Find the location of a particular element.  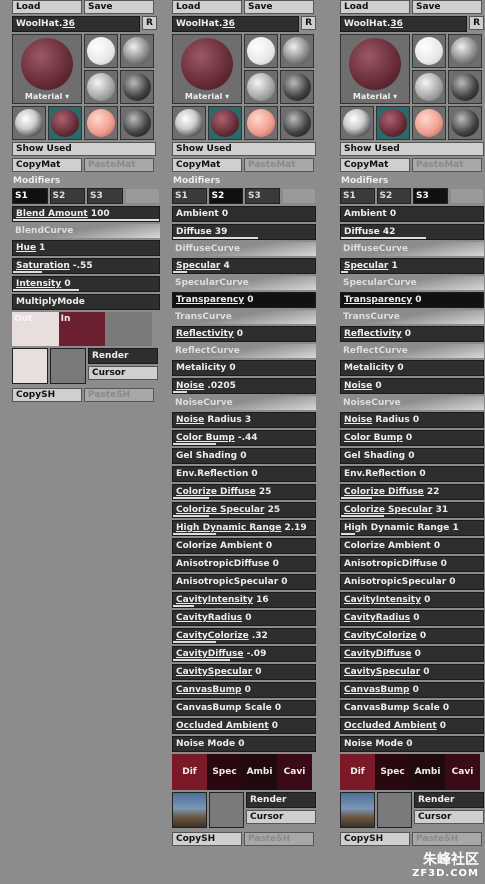

slider-noise: Noise .0205 is located at coordinates (244, 386).